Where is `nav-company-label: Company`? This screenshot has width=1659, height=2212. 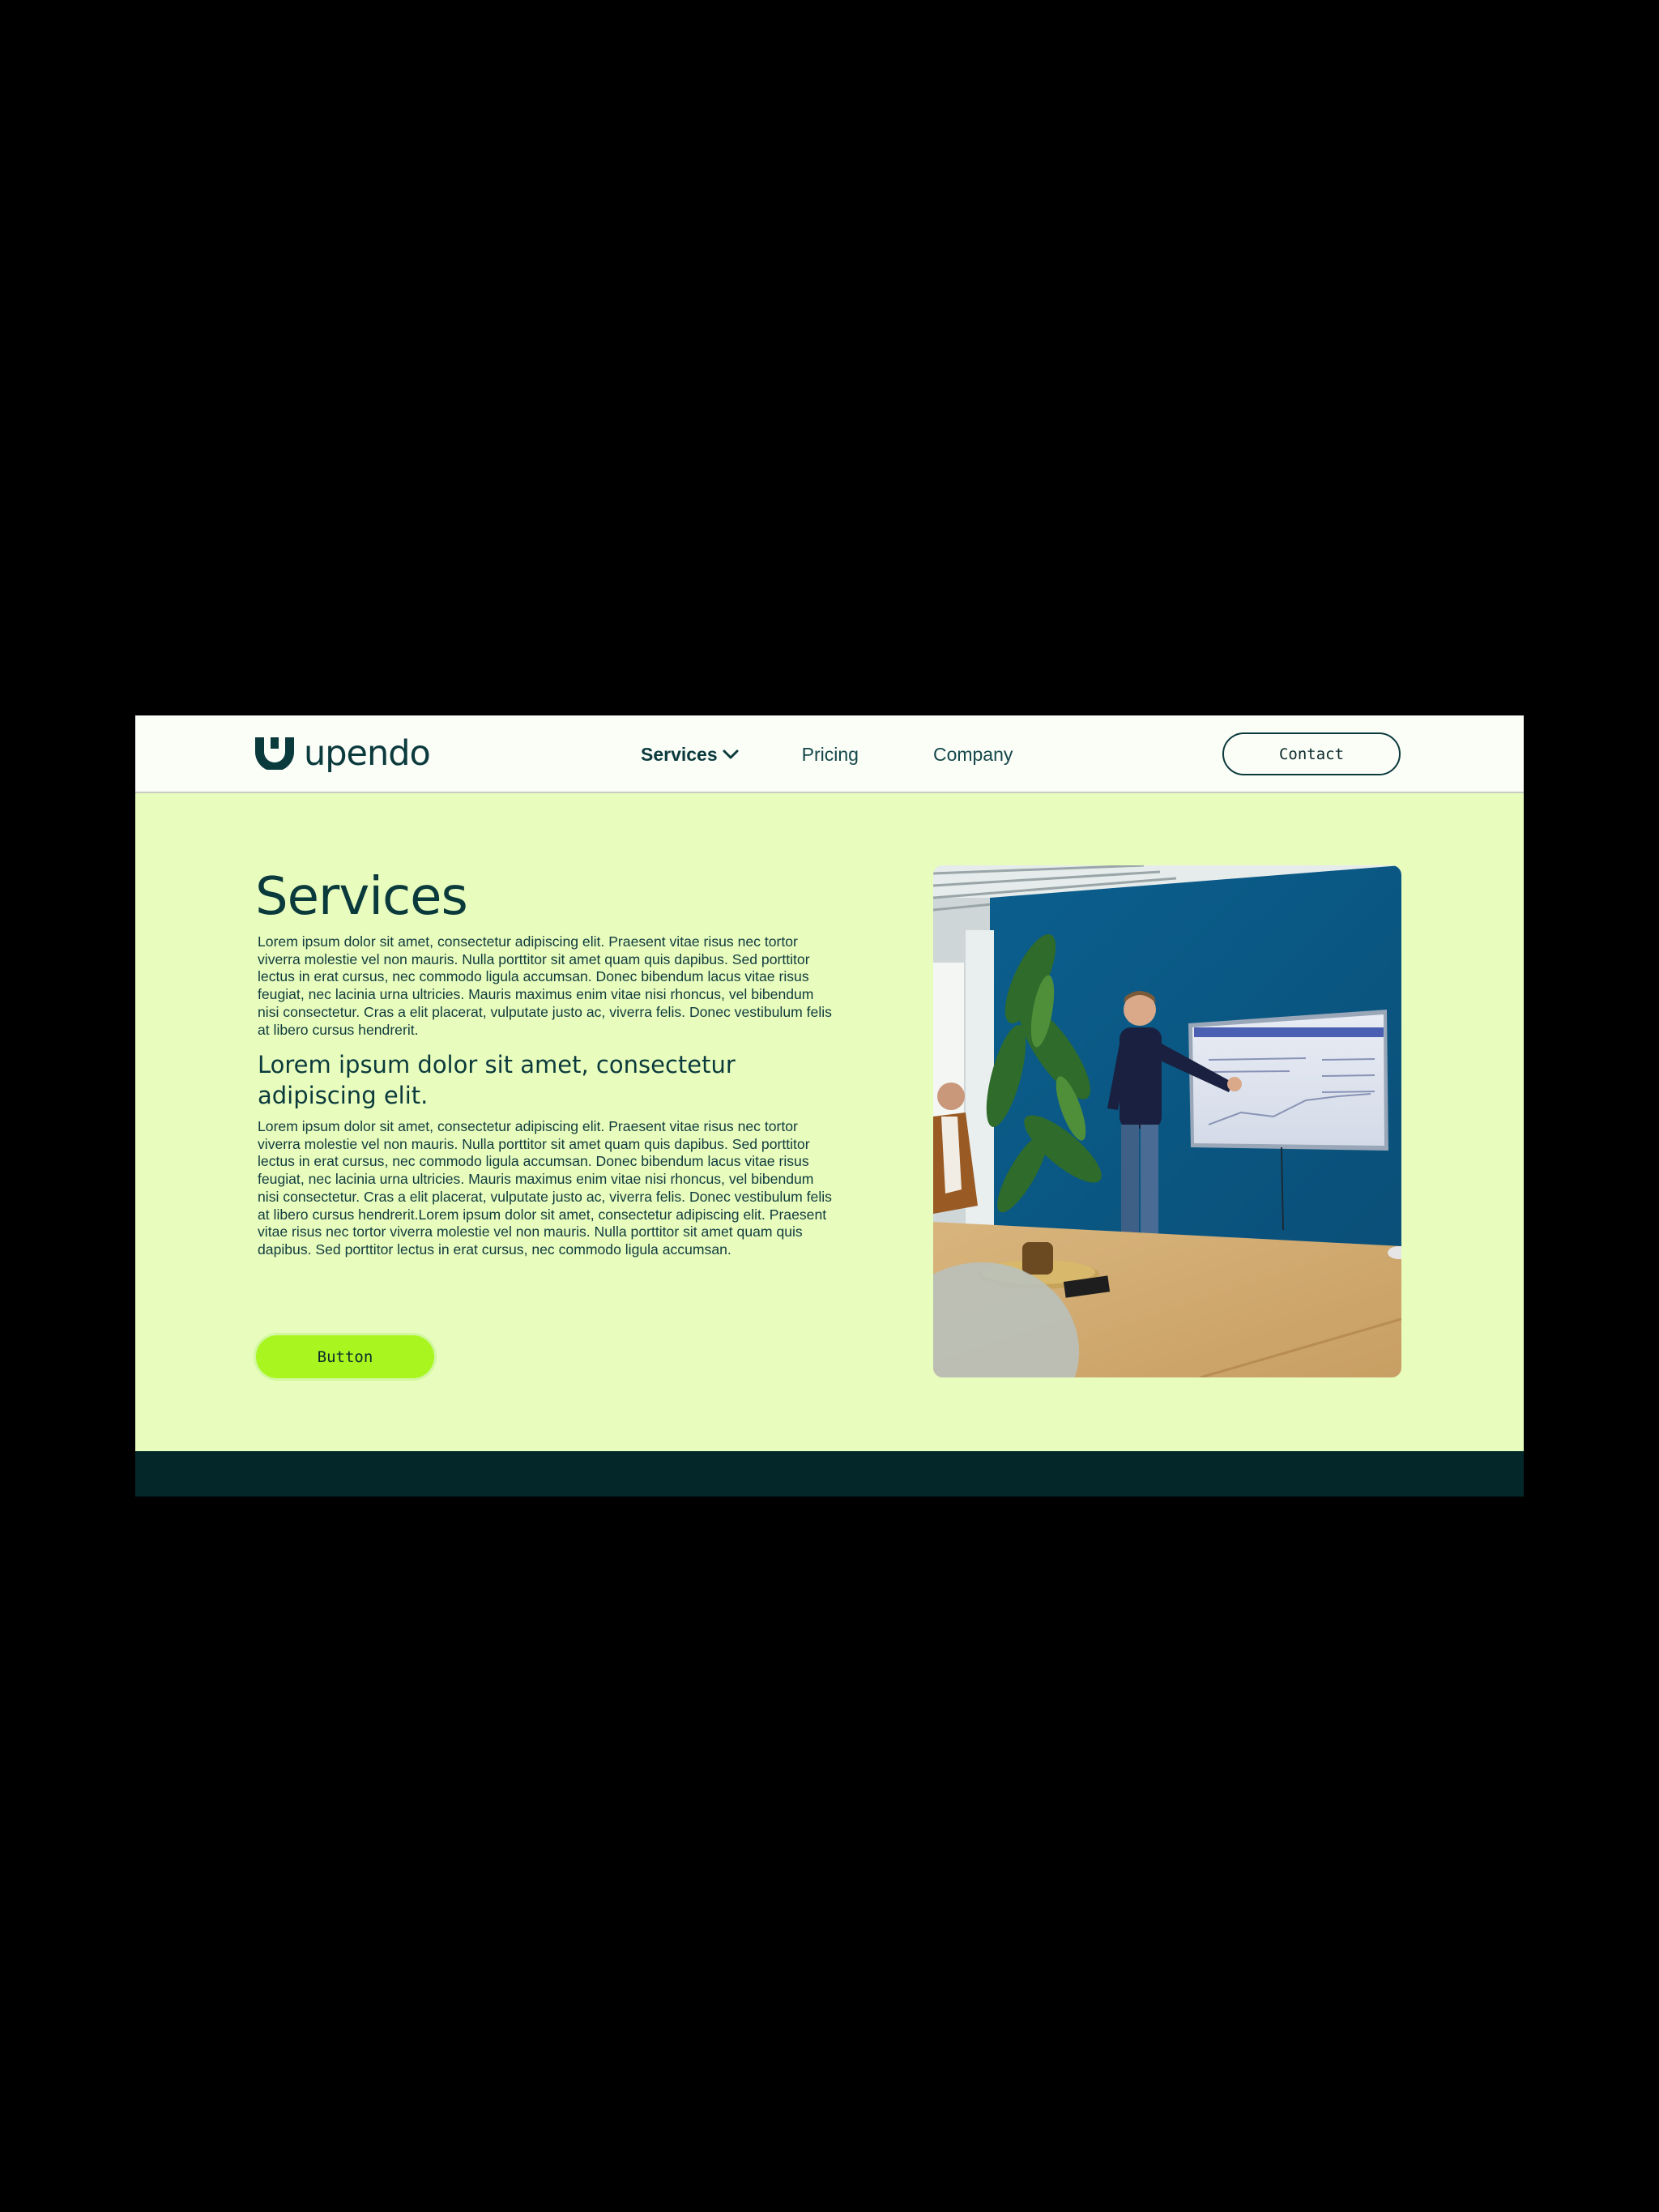 nav-company-label: Company is located at coordinates (972, 754).